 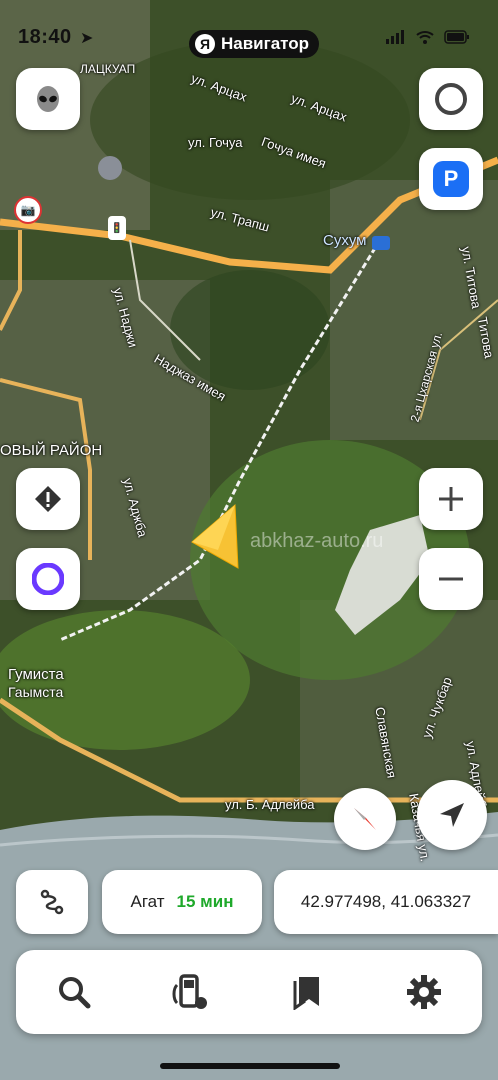 I want to click on zoom-in-button, so click(x=451, y=499).